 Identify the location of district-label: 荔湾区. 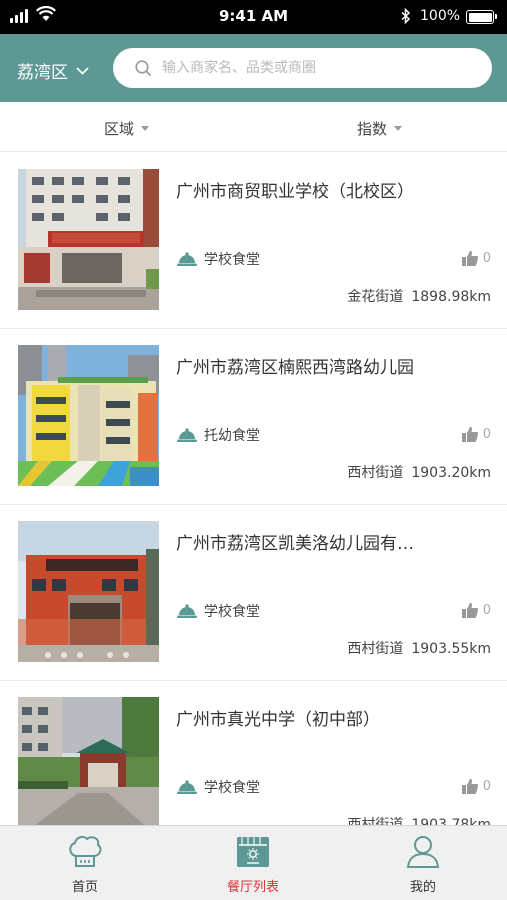
(42, 73).